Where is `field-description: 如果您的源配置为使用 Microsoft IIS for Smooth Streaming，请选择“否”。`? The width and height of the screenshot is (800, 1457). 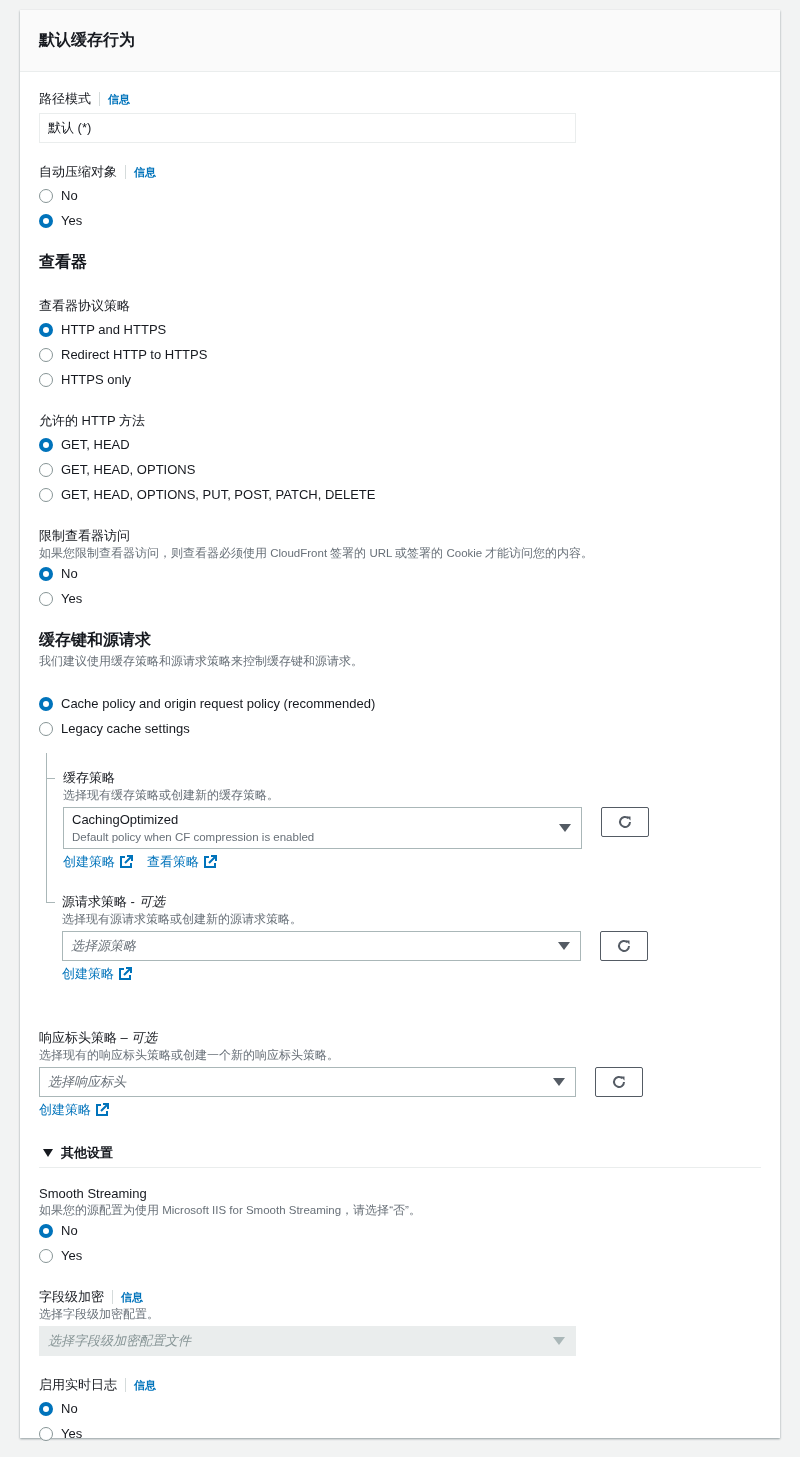
field-description: 如果您的源配置为使用 Microsoft IIS for Smooth Streaming，请选择“否”。 is located at coordinates (230, 1210).